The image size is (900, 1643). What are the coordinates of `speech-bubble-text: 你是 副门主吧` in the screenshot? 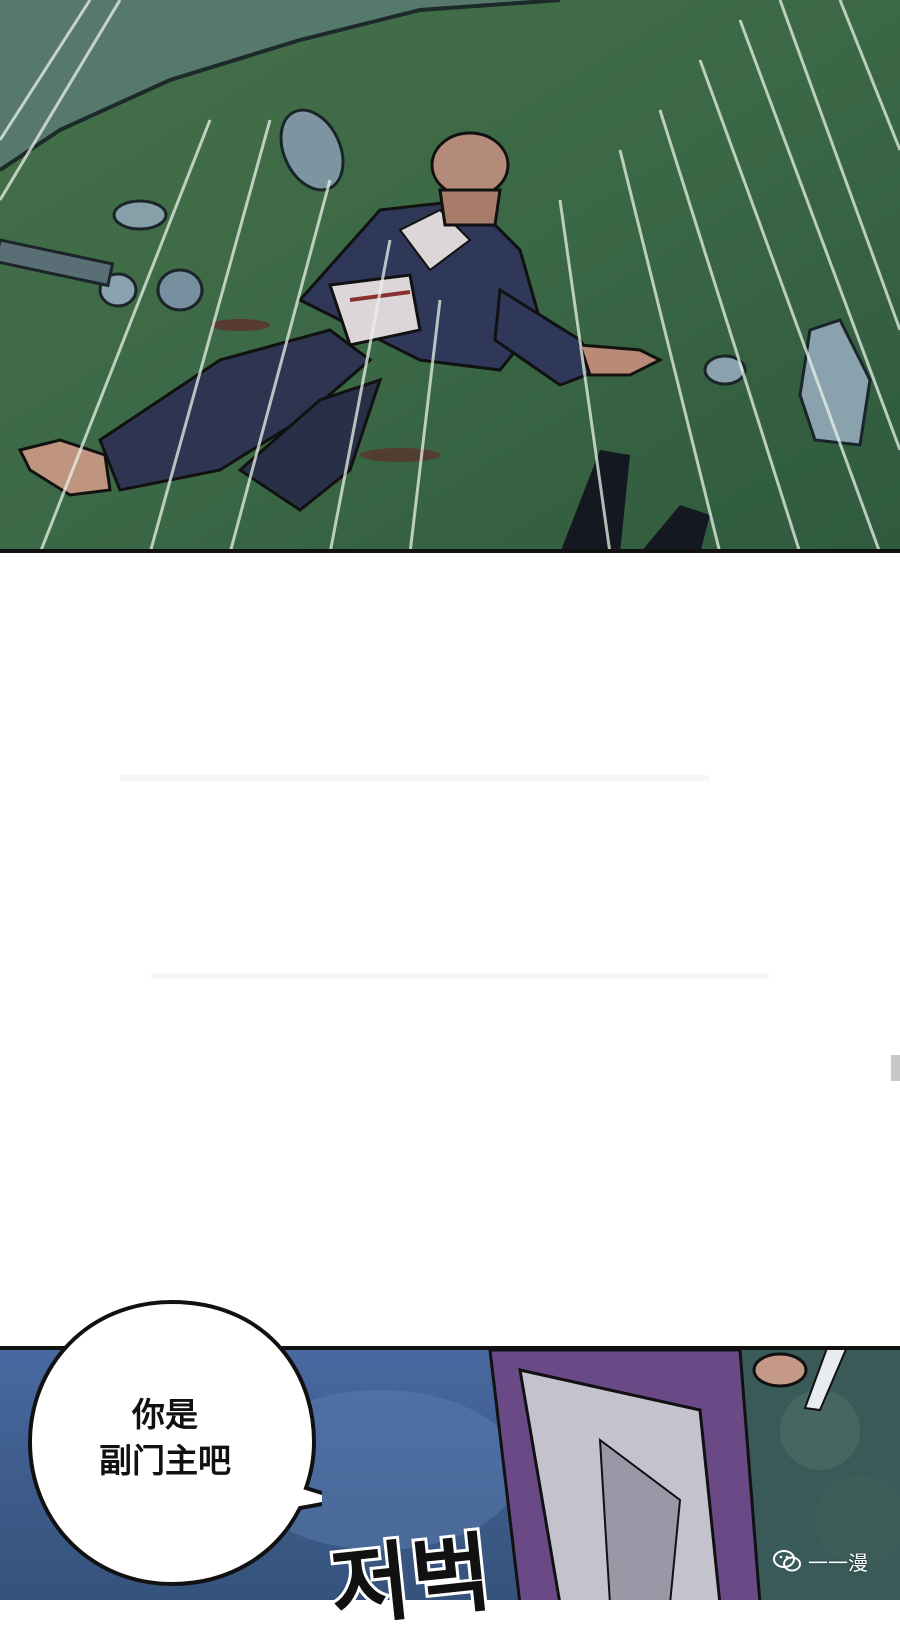 It's located at (165, 1438).